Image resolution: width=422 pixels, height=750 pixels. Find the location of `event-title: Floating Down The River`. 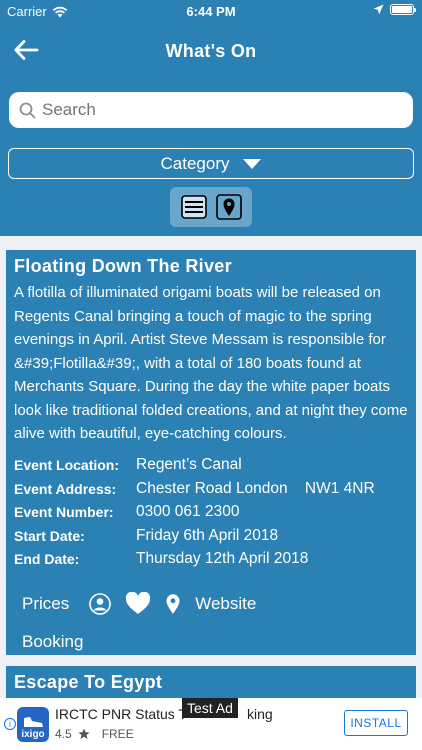

event-title: Floating Down The River is located at coordinates (123, 266).